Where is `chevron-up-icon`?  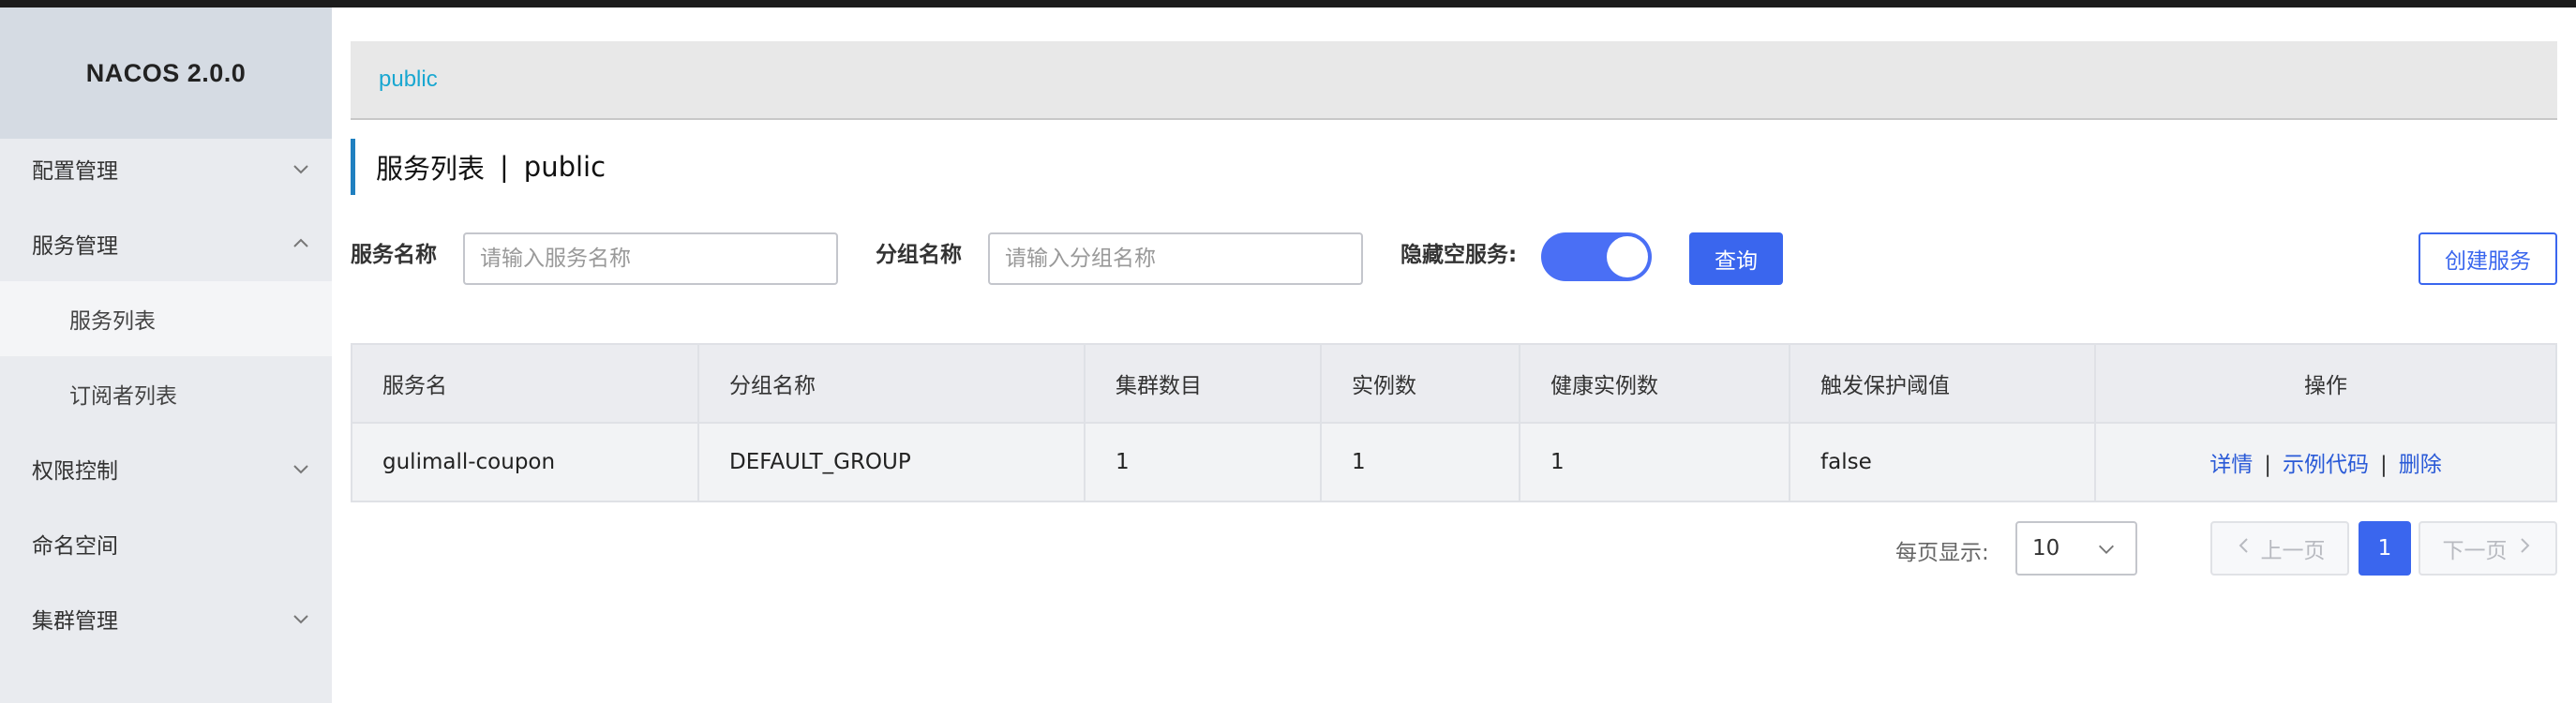
chevron-up-icon is located at coordinates (301, 243).